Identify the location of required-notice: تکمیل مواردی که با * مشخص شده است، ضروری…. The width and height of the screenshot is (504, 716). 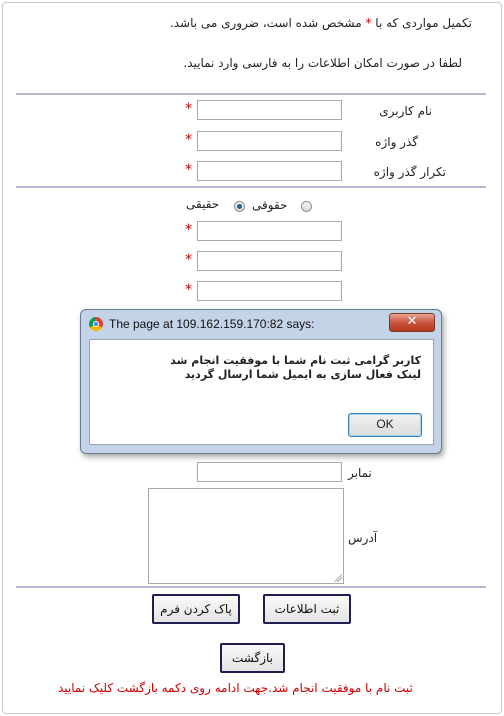
(321, 23).